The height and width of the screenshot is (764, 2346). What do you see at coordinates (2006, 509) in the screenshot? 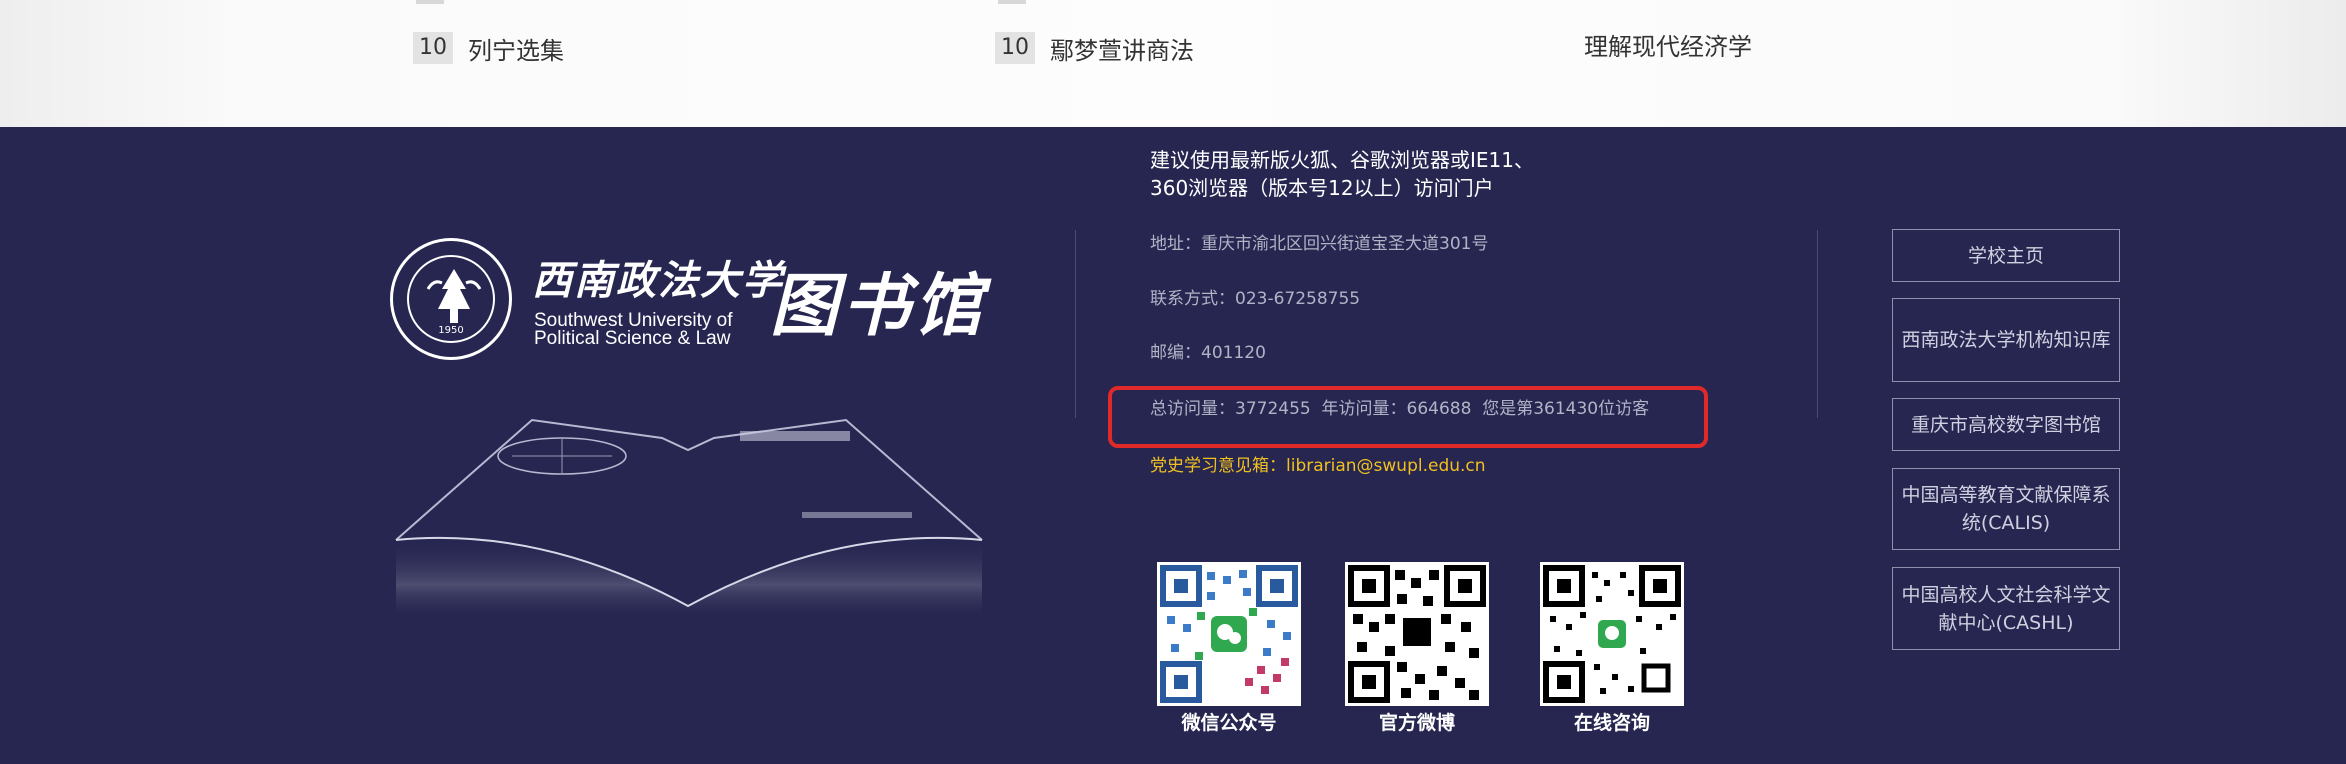
I see `link-calis: 中国高等教育文献保障系统(CALIS)` at bounding box center [2006, 509].